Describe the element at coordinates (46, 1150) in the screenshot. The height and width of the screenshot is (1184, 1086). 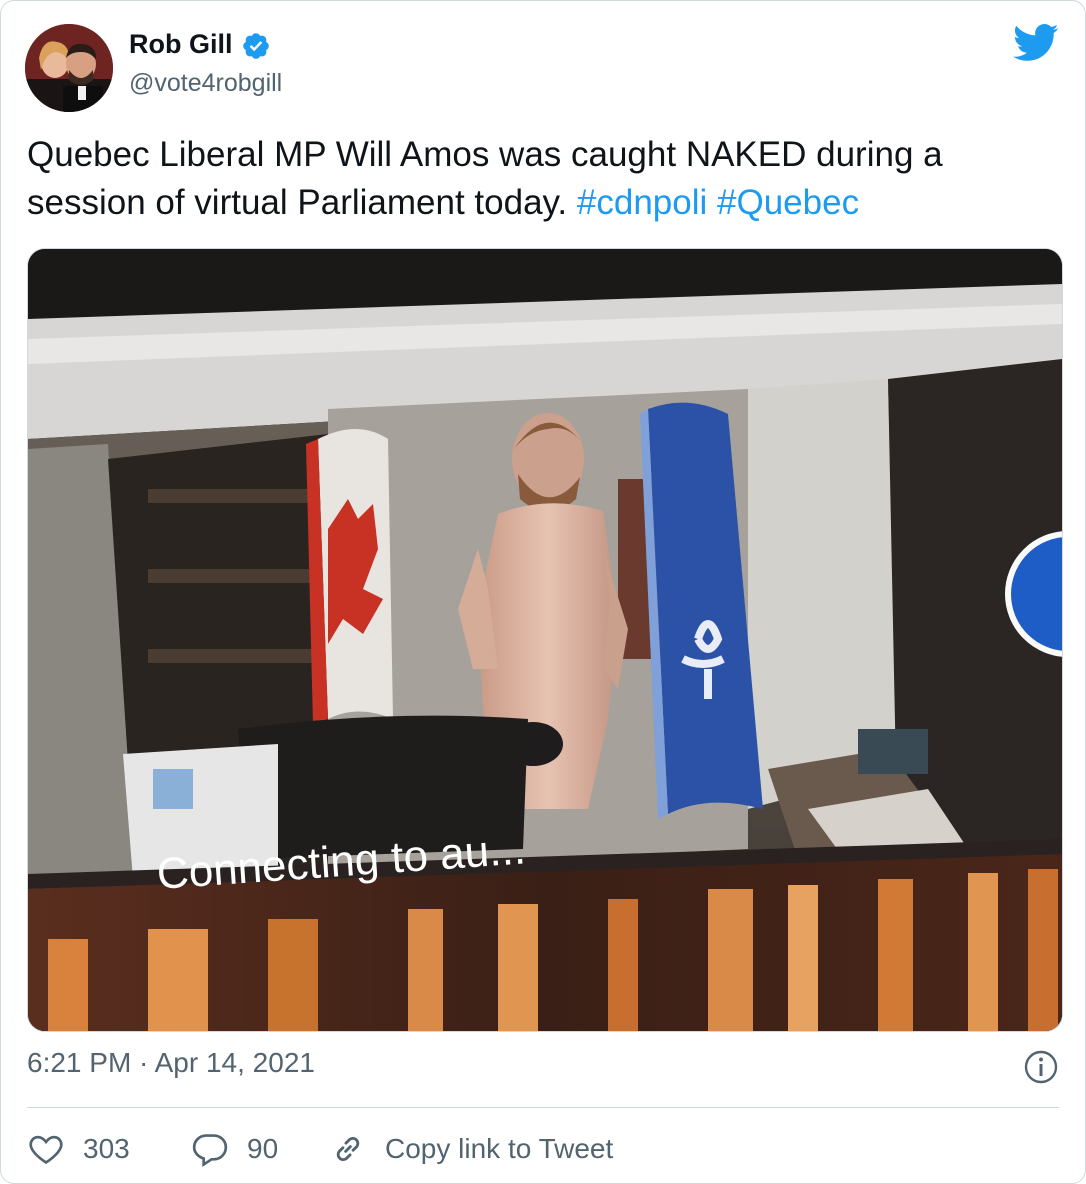
I see `heart-icon` at that location.